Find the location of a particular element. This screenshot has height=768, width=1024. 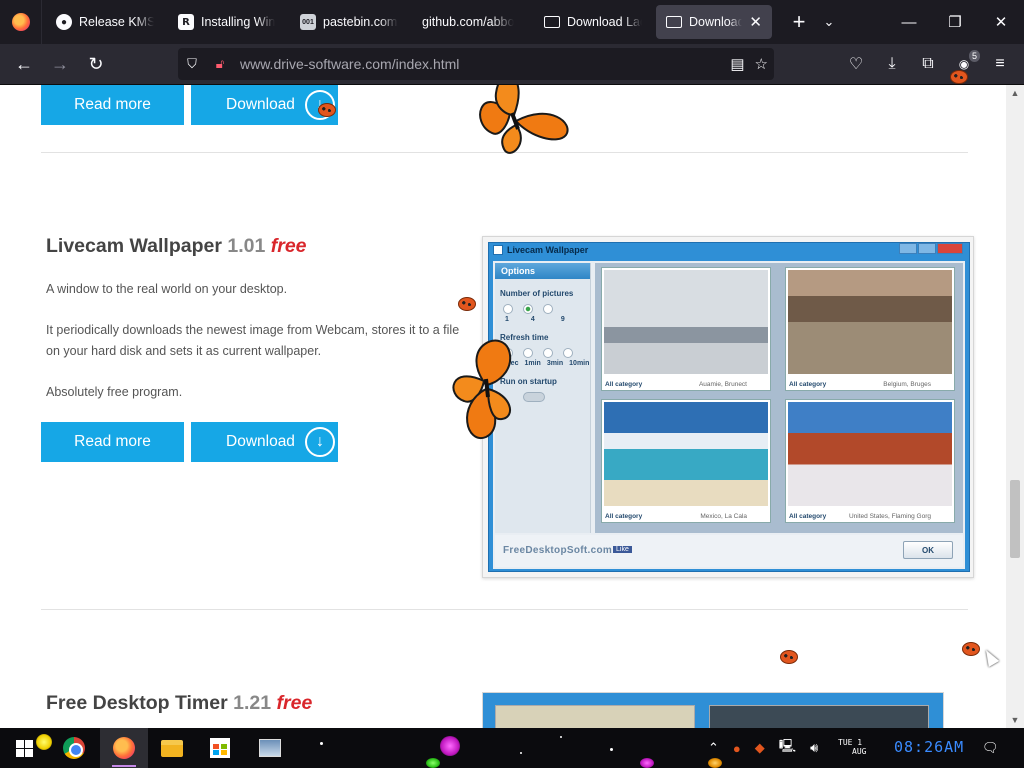

pocket-icon: ♡ is located at coordinates (856, 64).